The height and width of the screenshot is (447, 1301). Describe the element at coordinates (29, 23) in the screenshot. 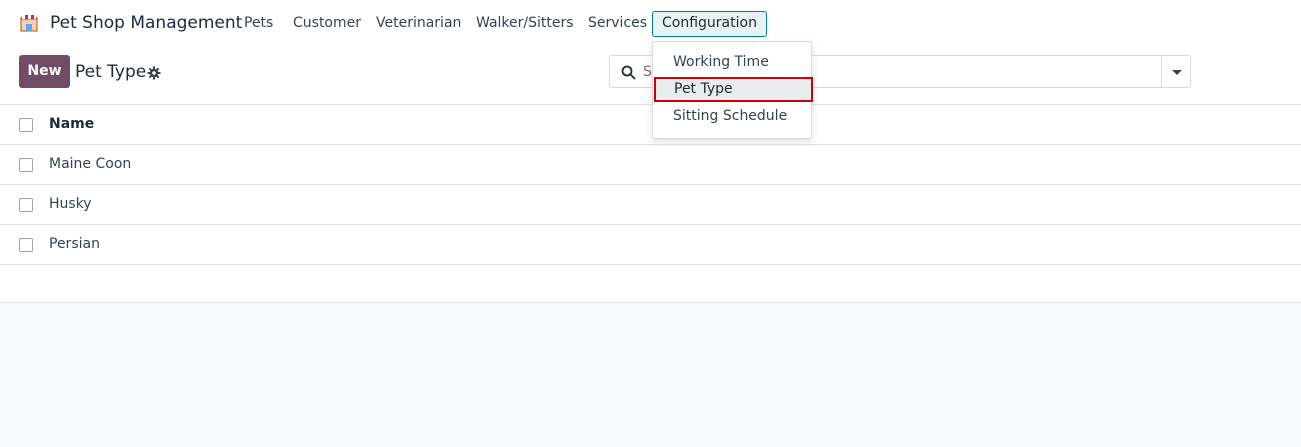

I see `pet-shop-logo-icon` at that location.